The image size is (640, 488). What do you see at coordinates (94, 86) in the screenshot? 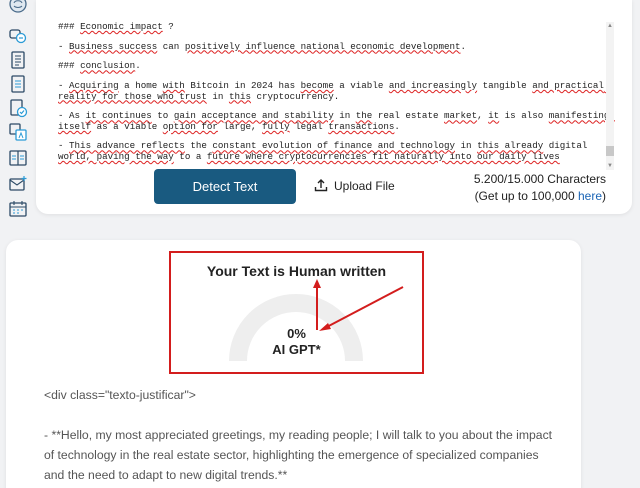
I see `flagged-text: Acquiring` at bounding box center [94, 86].